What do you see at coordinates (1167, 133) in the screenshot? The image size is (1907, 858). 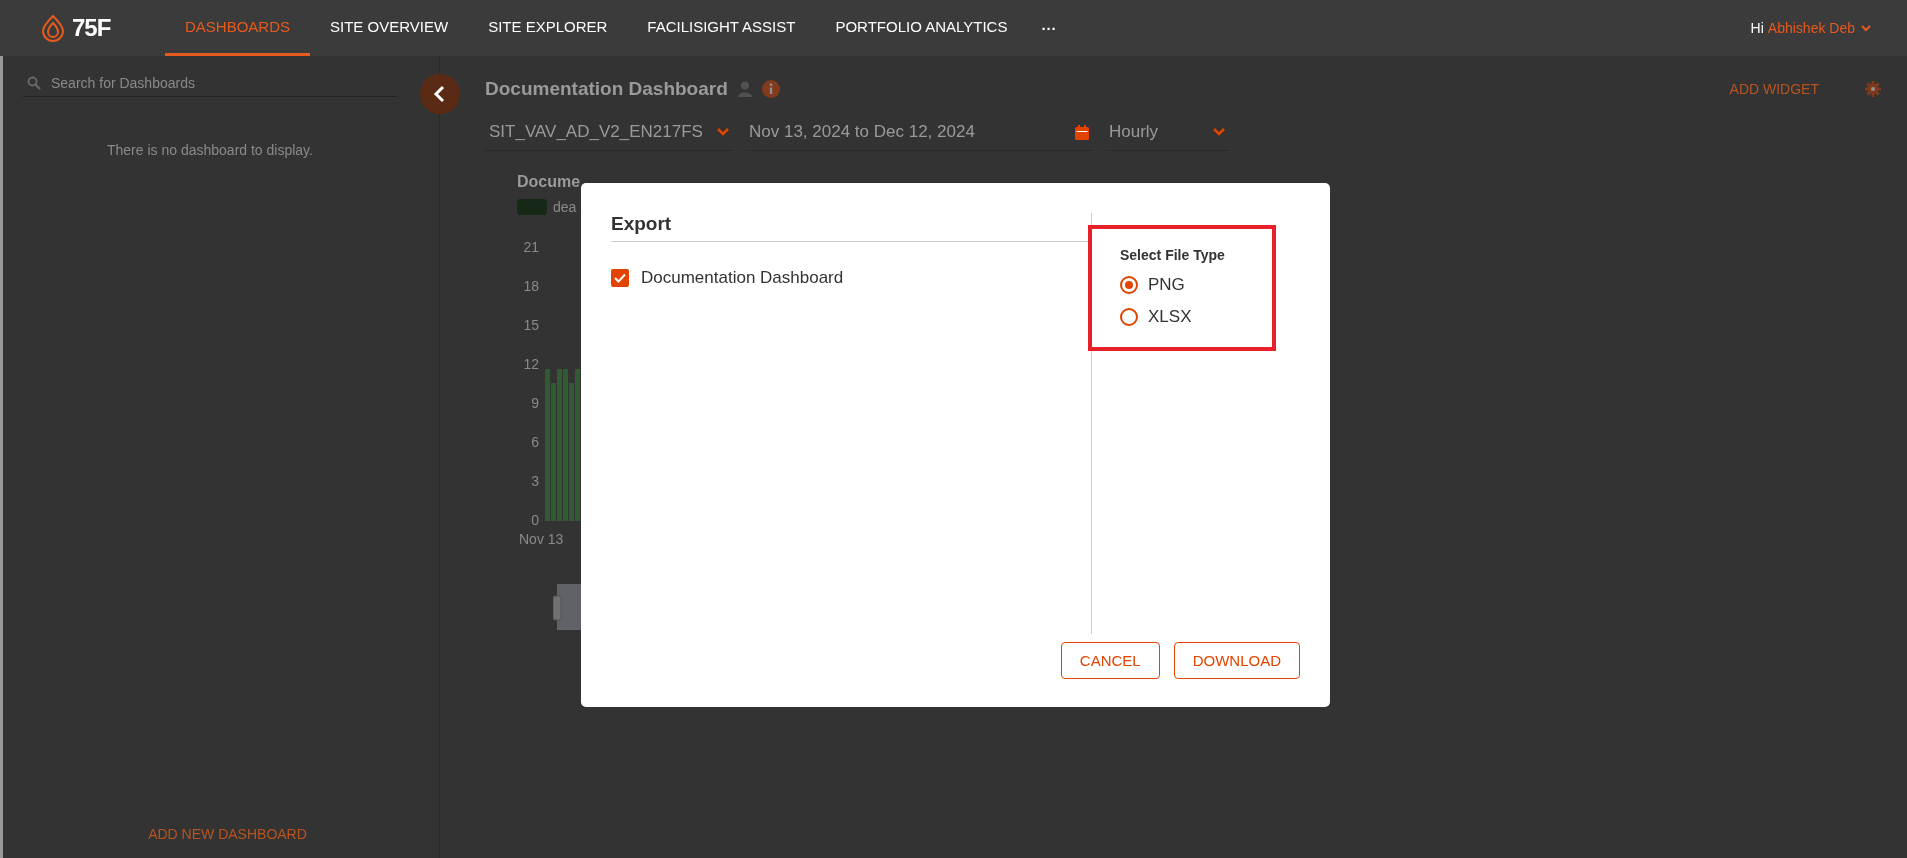 I see `interval-dropdown: Hourly` at bounding box center [1167, 133].